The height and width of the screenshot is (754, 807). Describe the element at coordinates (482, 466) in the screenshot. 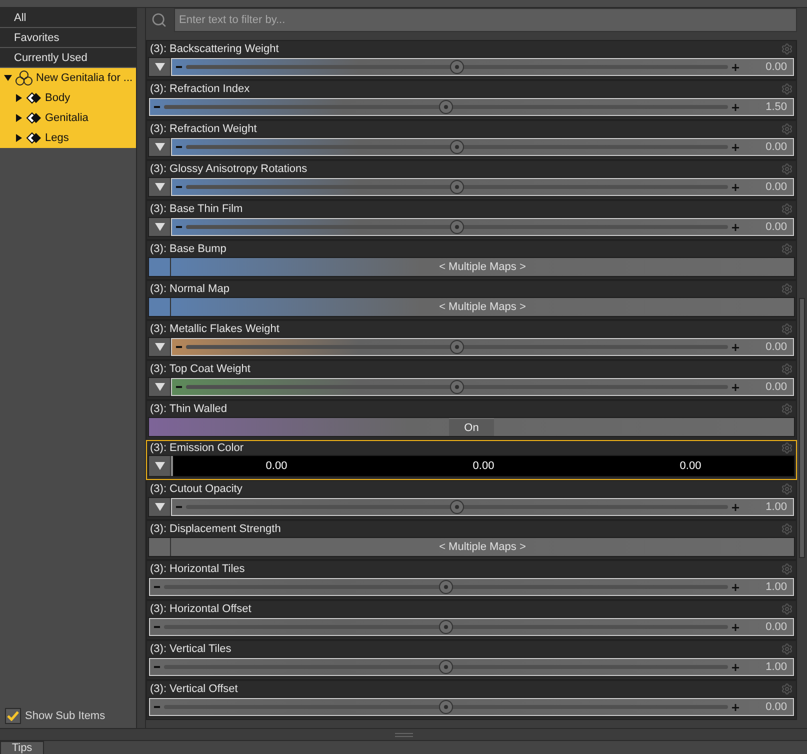

I see `color-field: 0.00 0.00 0.00` at that location.